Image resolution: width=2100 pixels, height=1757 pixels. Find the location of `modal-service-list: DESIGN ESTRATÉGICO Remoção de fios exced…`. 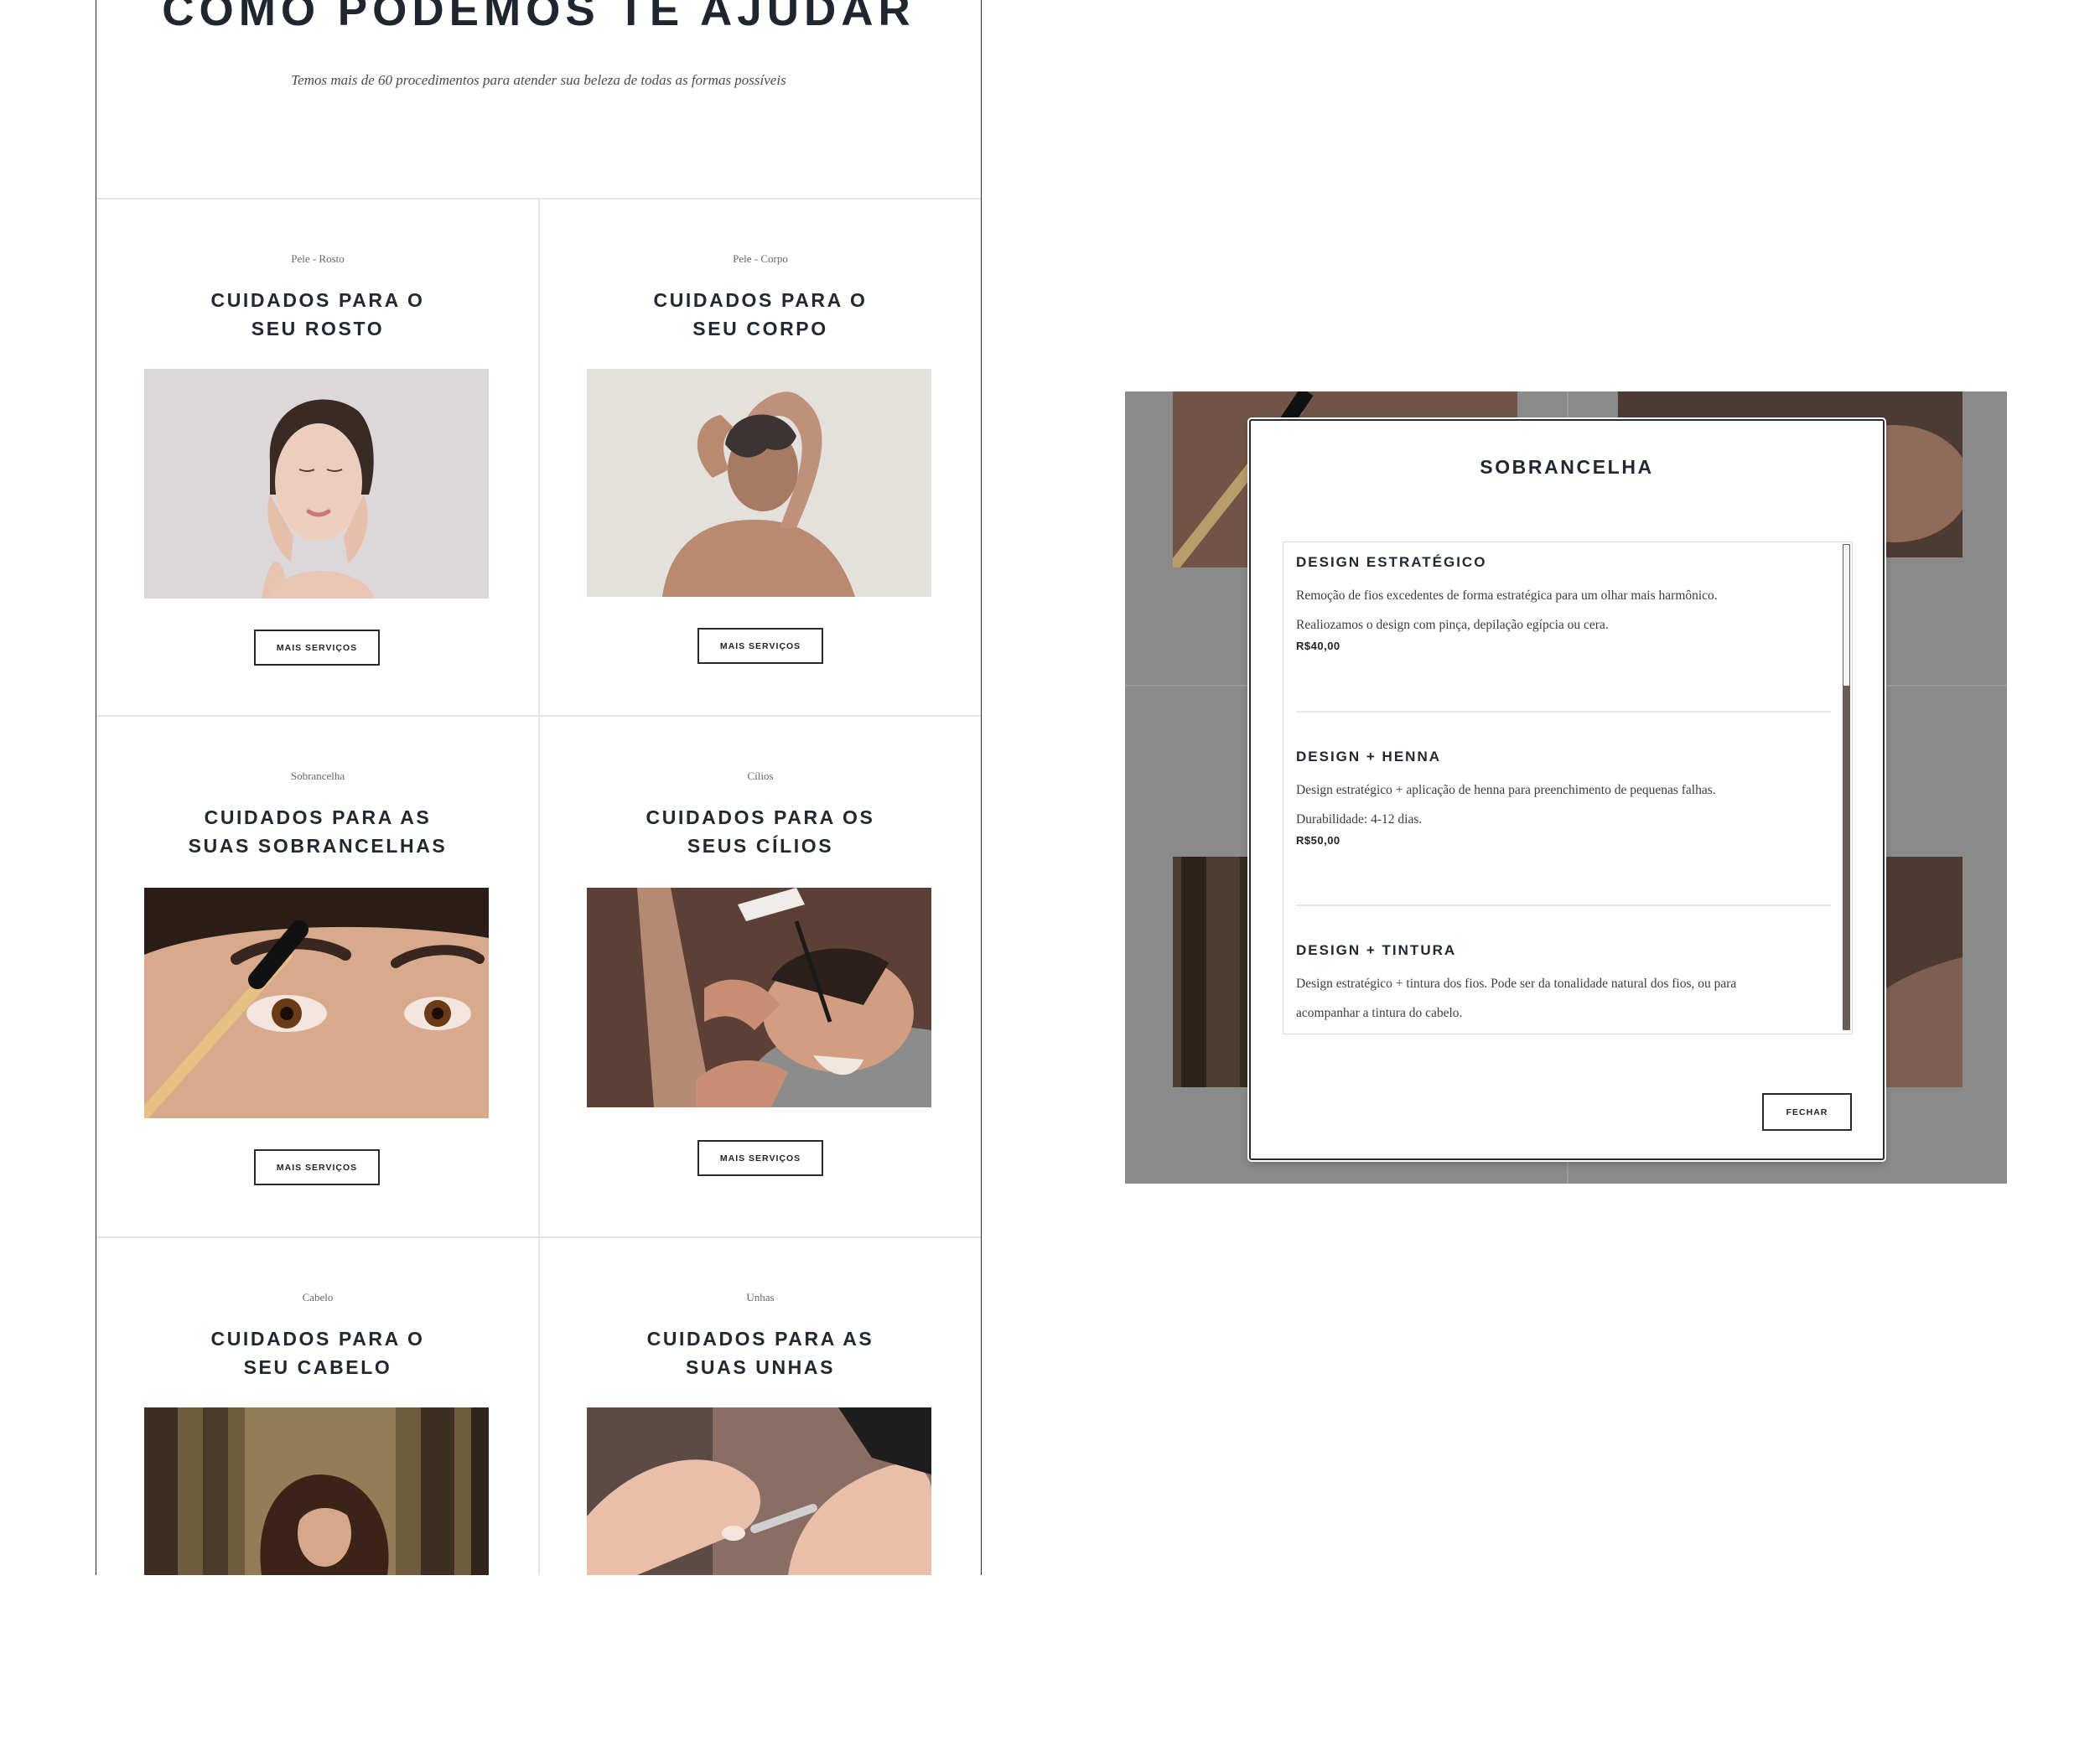

modal-service-list: DESIGN ESTRATÉGICO Remoção de fios exced… is located at coordinates (1568, 788).